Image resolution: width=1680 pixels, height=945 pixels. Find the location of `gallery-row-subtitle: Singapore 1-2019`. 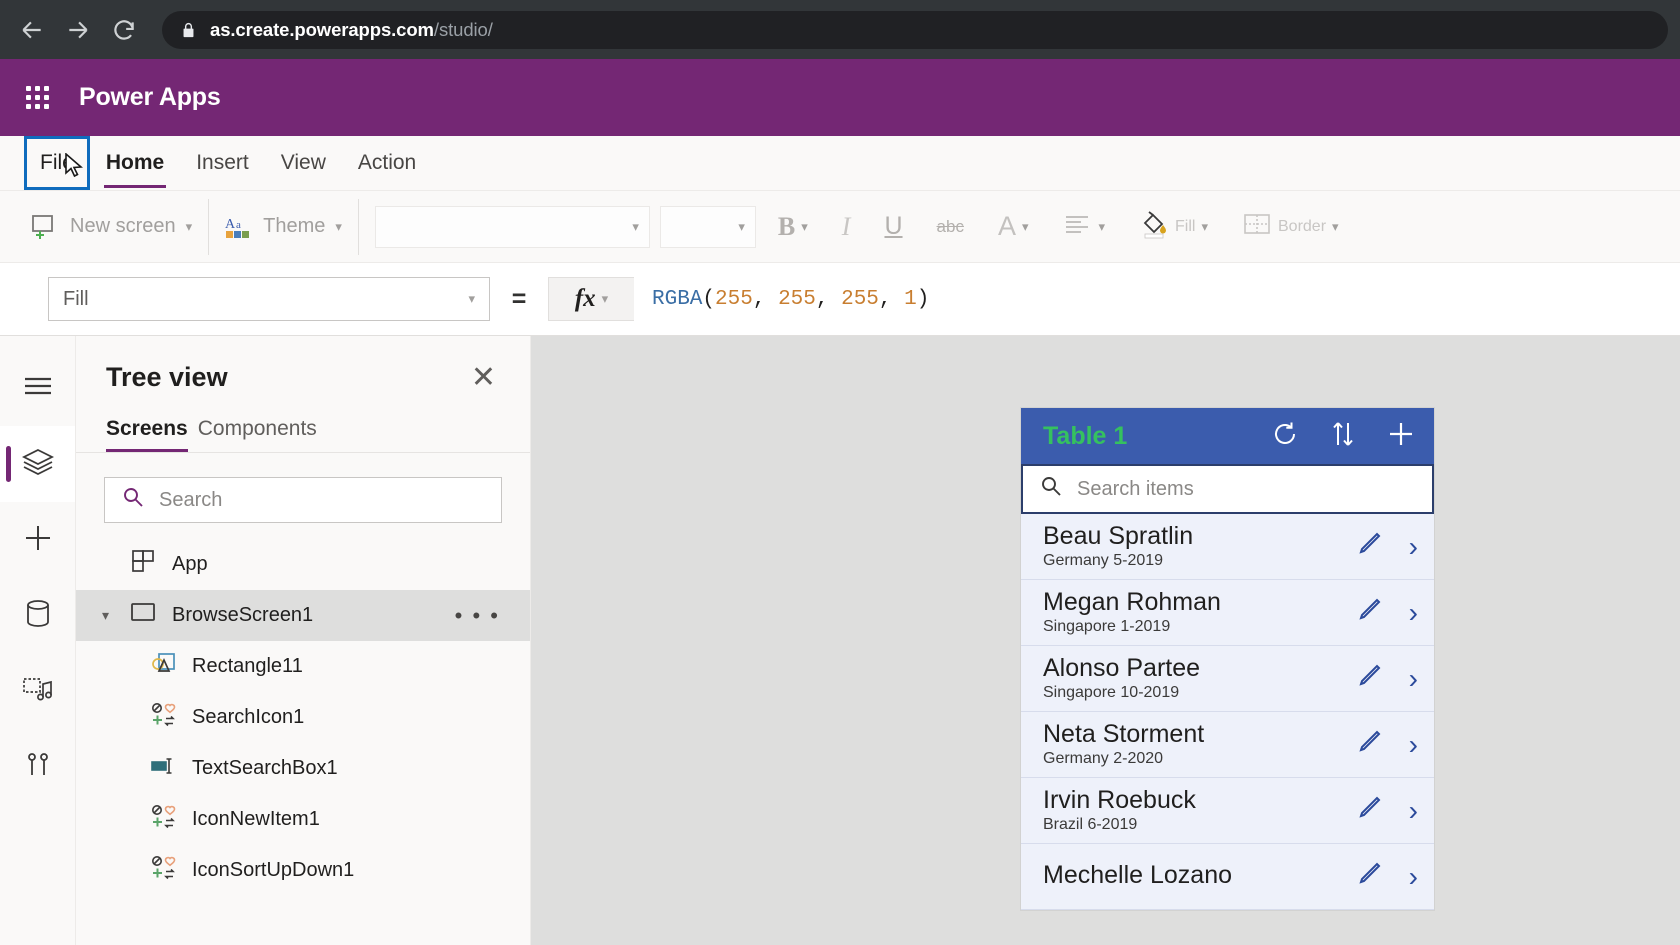

gallery-row-subtitle: Singapore 1-2019 is located at coordinates (1107, 626).